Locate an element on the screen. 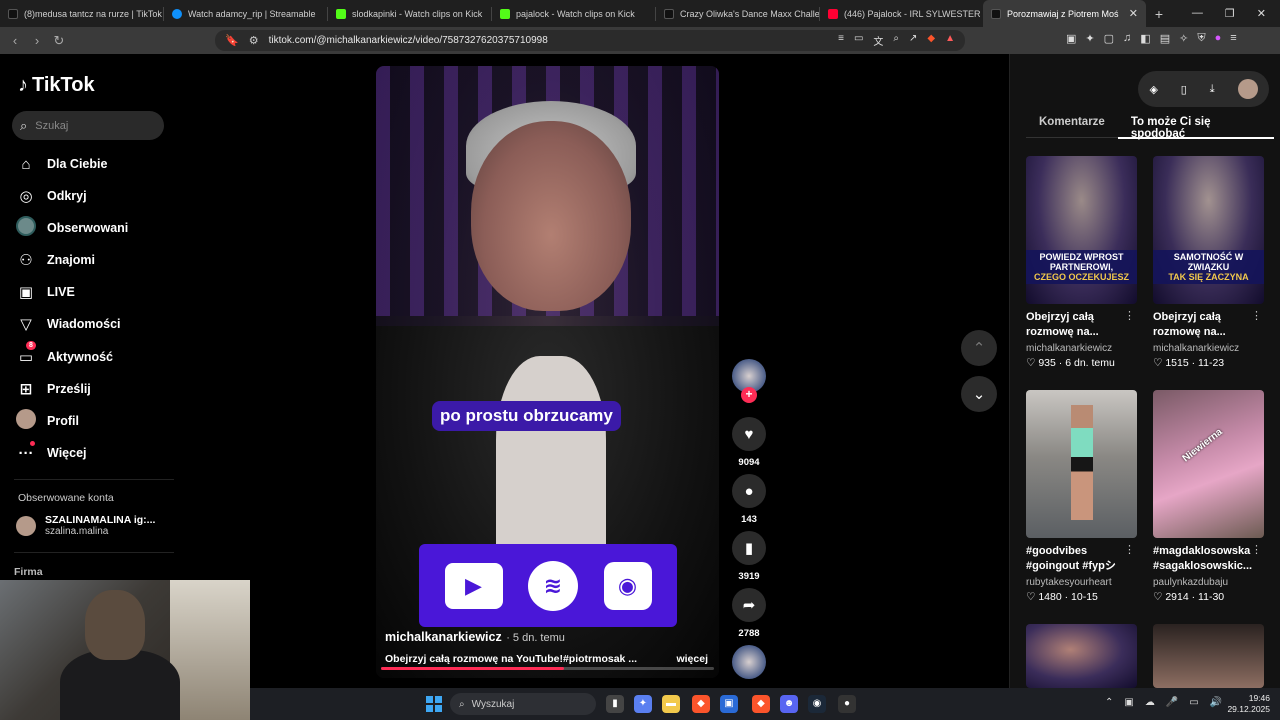  save-action: ▮ 3919 is located at coordinates (749, 556).